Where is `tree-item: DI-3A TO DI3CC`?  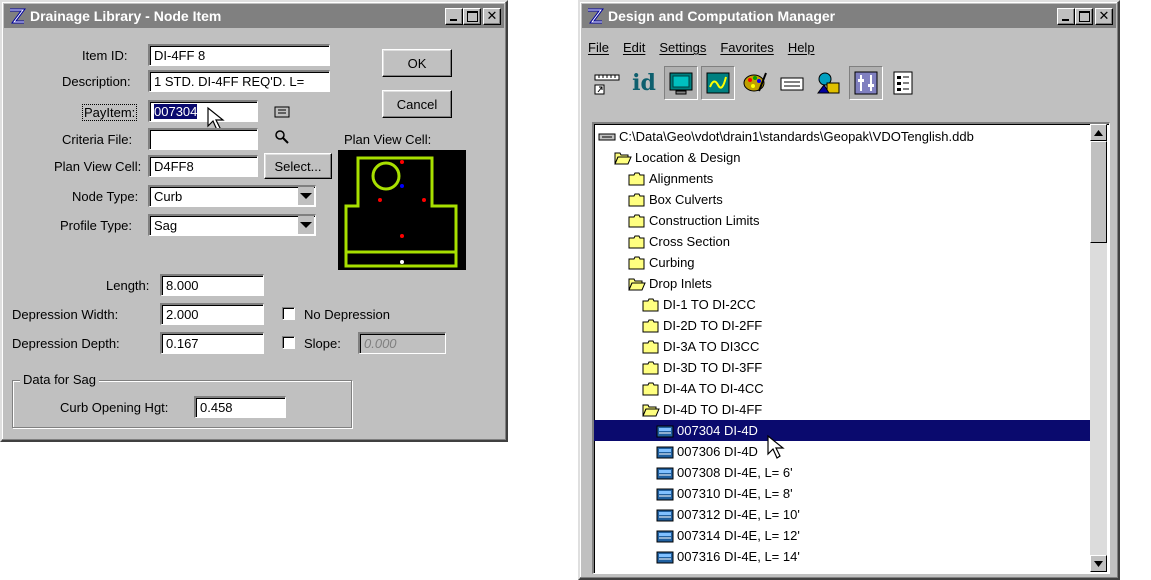
tree-item: DI-3A TO DI3CC is located at coordinates (842, 346).